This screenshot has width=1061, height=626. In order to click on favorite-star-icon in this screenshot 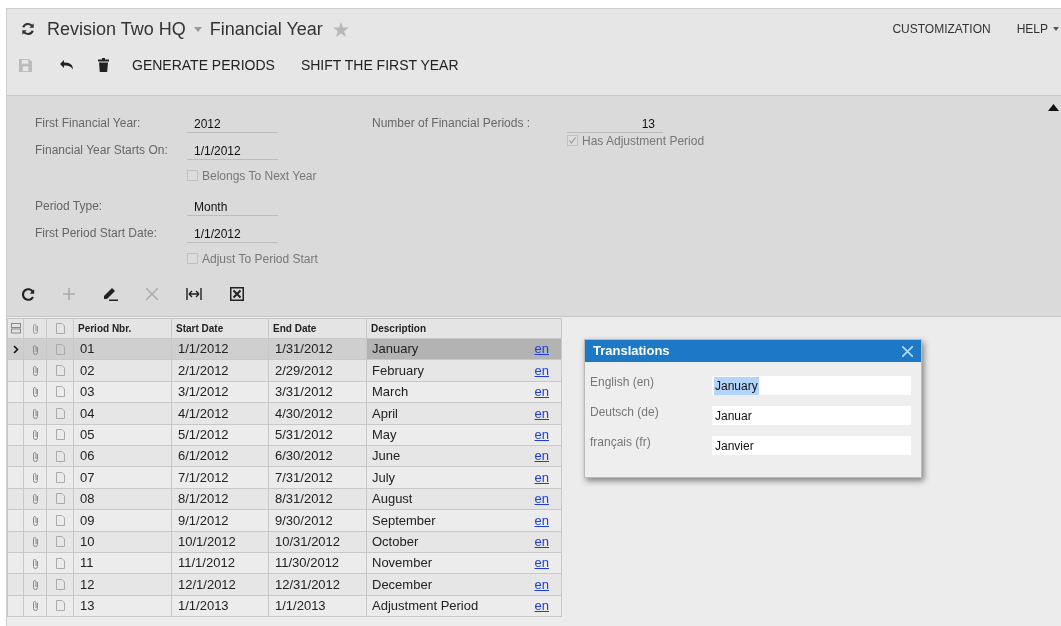, I will do `click(340, 29)`.